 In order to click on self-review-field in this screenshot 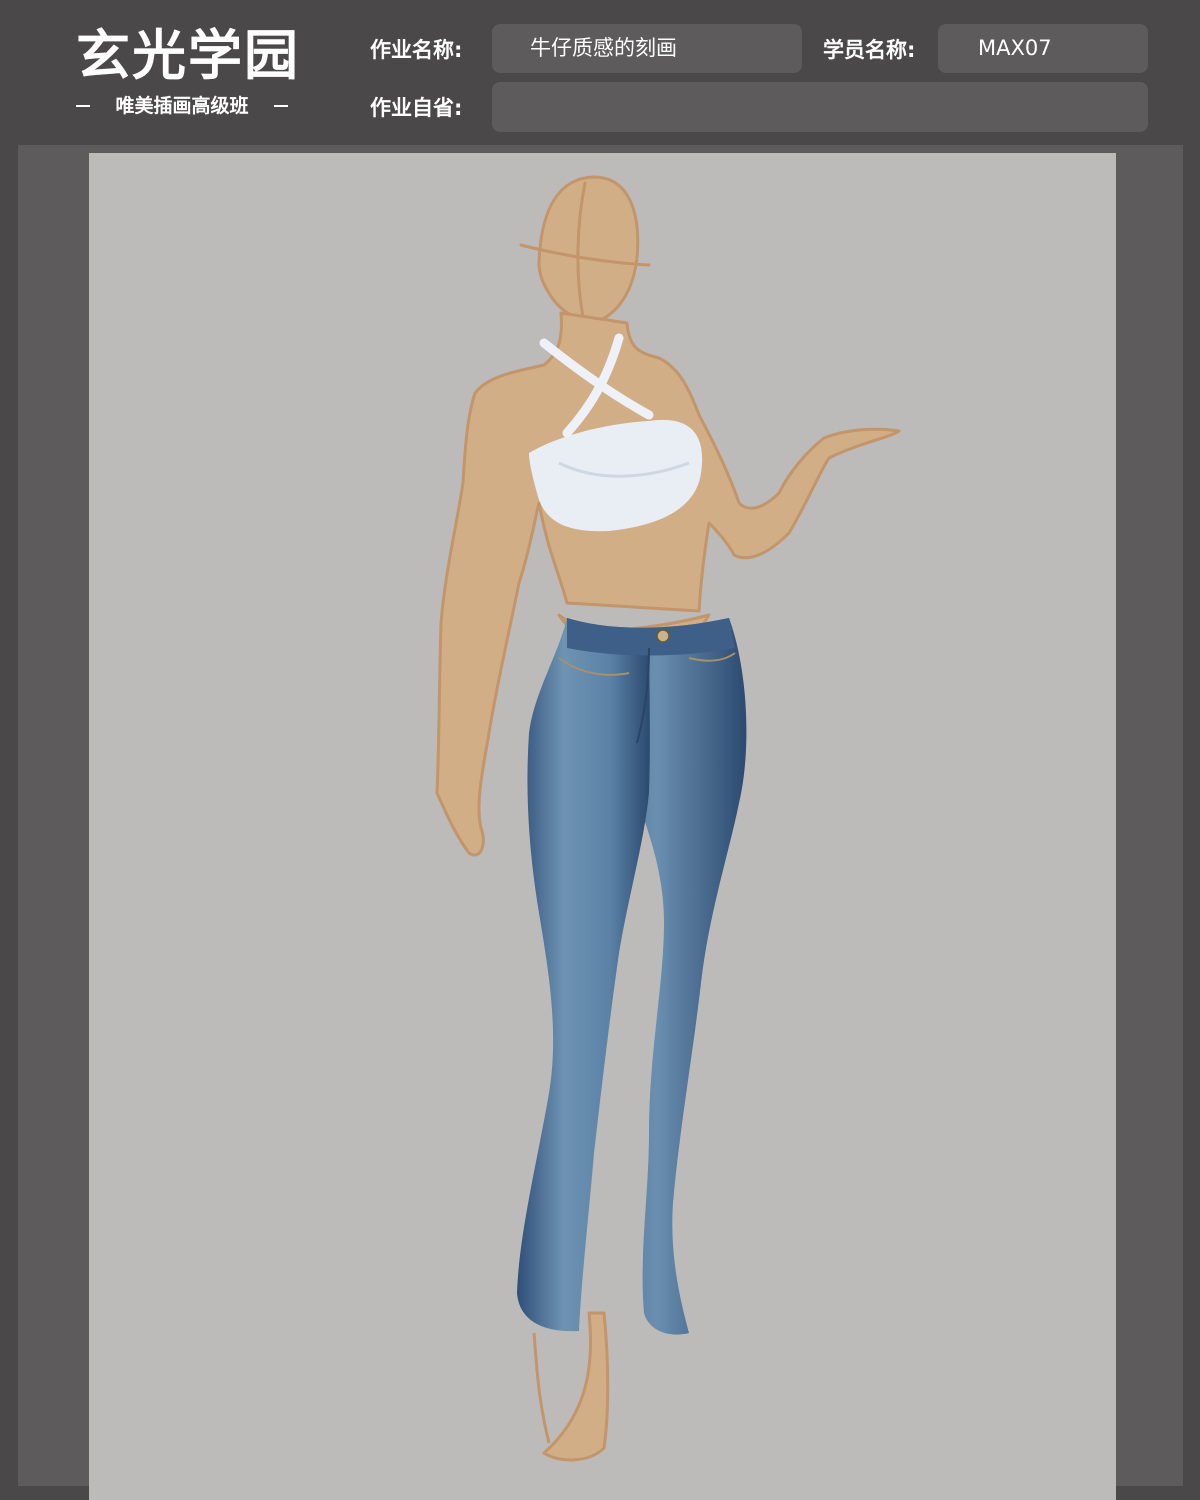, I will do `click(820, 107)`.